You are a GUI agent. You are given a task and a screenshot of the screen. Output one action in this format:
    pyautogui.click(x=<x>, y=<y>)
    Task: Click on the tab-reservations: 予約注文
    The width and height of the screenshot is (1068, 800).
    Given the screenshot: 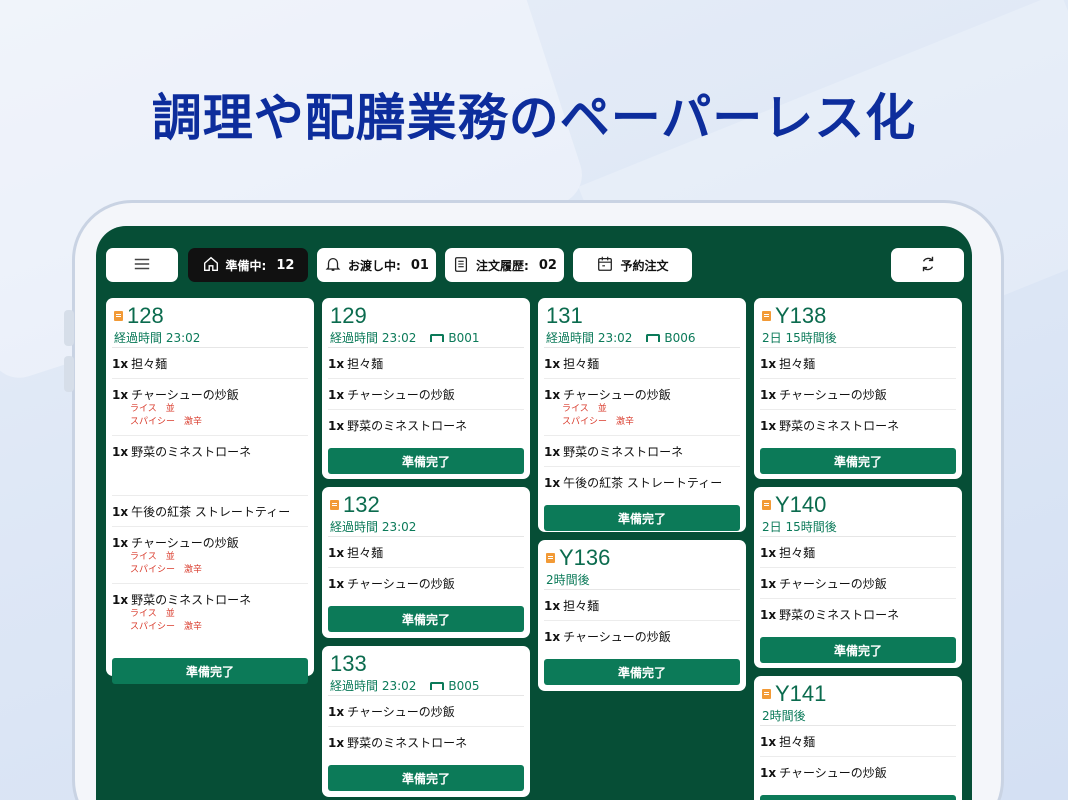 What is the action you would take?
    pyautogui.click(x=632, y=265)
    